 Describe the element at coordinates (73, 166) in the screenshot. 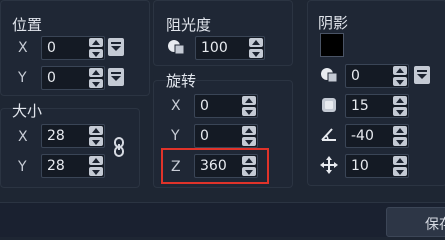

I see `size-y-input: 28` at that location.